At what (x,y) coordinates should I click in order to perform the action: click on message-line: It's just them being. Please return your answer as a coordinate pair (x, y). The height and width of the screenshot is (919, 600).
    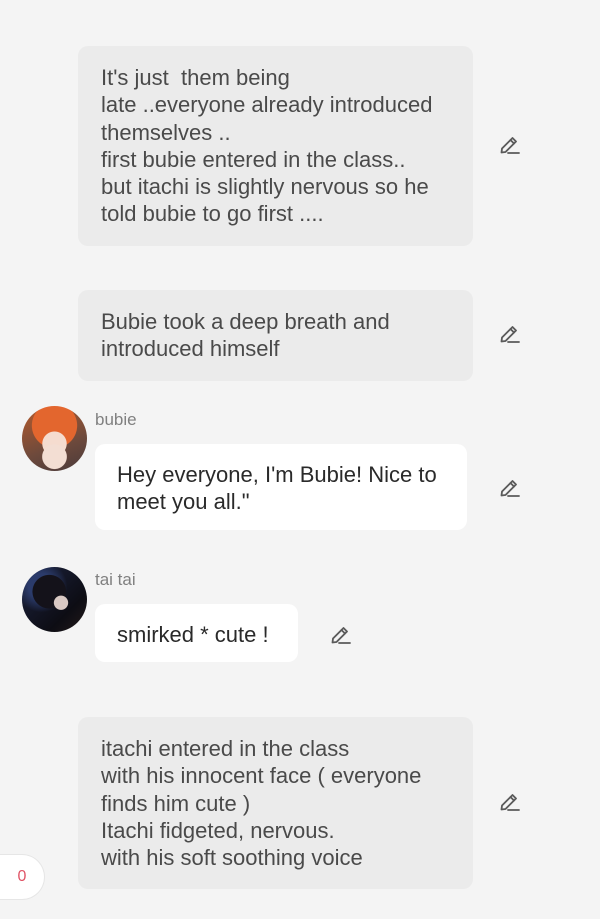
    Looking at the image, I should click on (195, 77).